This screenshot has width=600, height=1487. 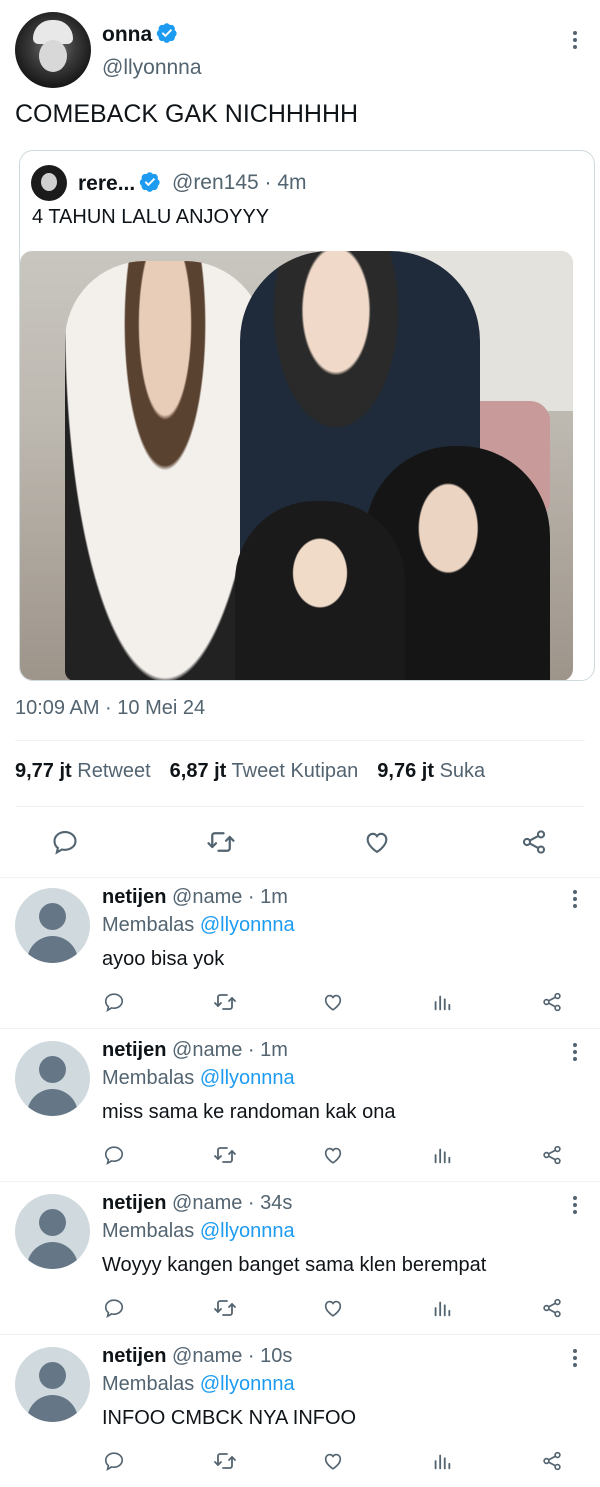 I want to click on tweet-text: COMEBACK GAK NICHHHHH, so click(x=187, y=114).